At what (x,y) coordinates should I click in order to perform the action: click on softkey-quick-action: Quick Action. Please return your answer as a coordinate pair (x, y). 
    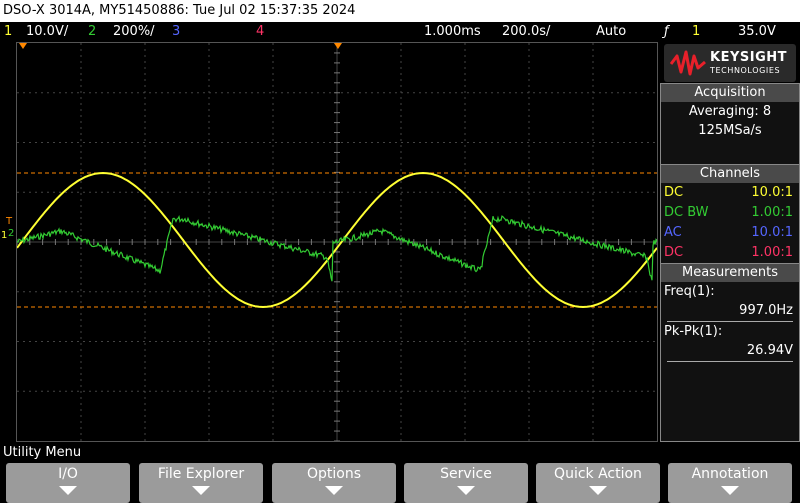
    Looking at the image, I should click on (598, 483).